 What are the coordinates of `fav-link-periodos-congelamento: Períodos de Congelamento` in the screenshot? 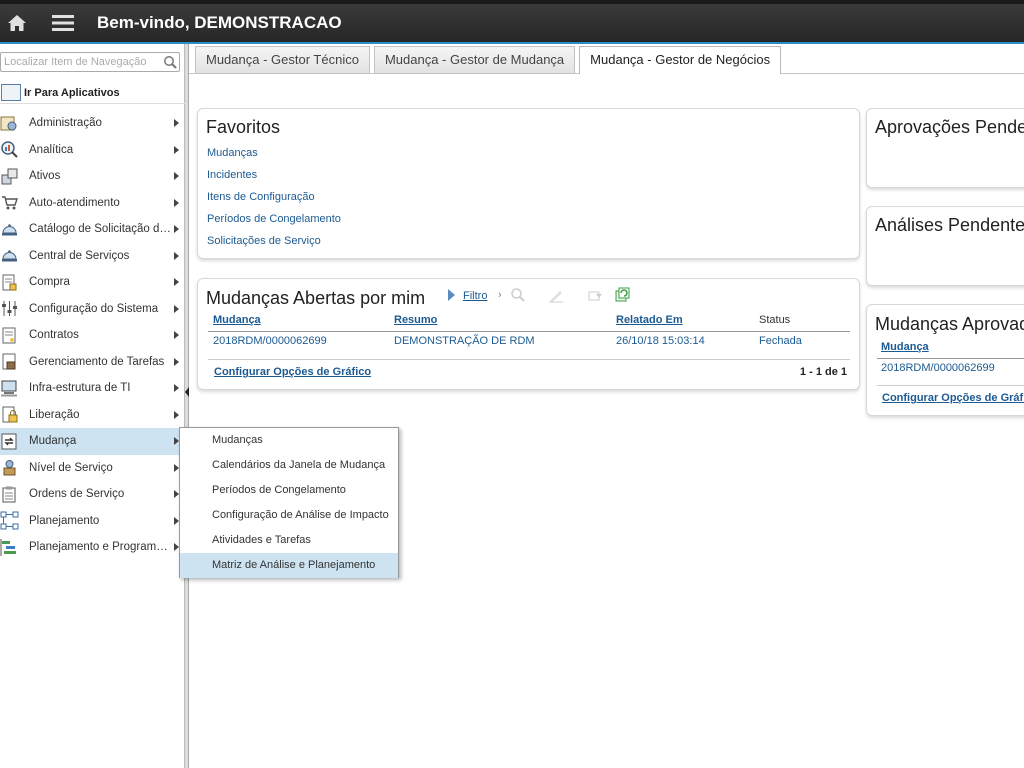 It's located at (274, 219).